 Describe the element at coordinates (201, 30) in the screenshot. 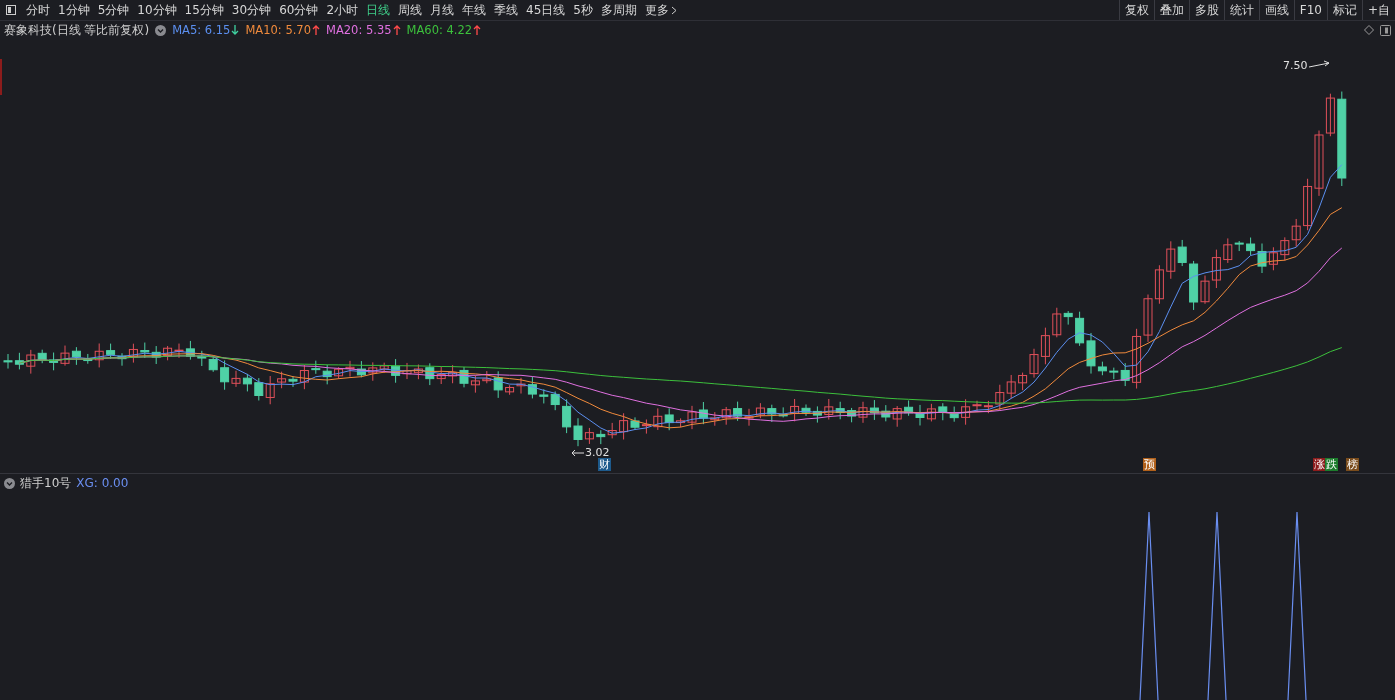

I see `moving-average-label: MA5: 6.15` at that location.